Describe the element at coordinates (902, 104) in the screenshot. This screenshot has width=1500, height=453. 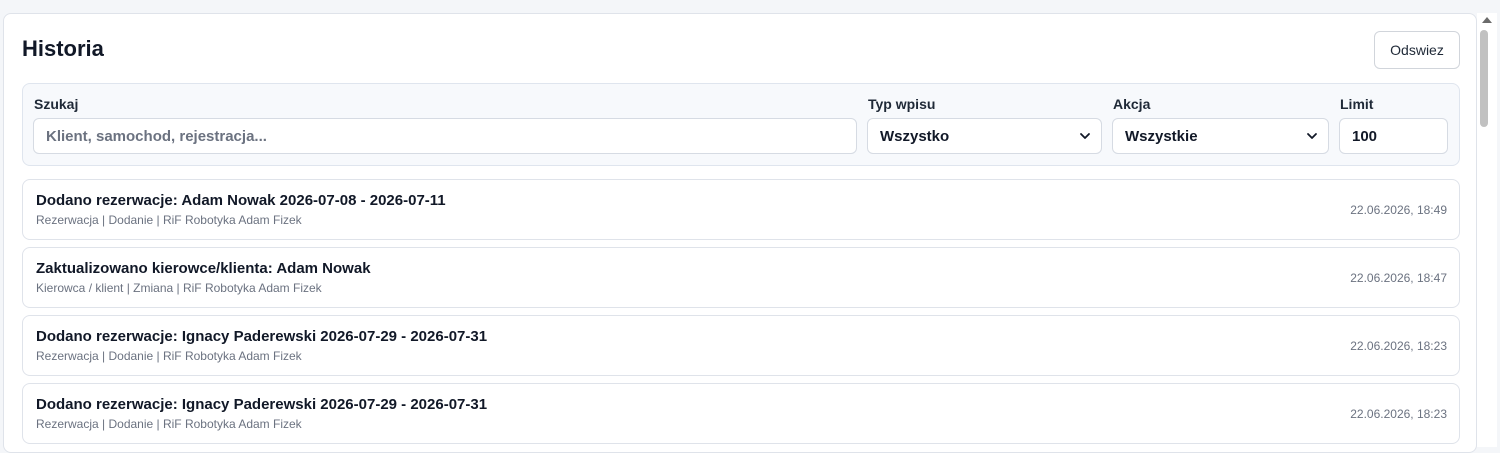
I see `entry-type-label: Typ wpisu` at that location.